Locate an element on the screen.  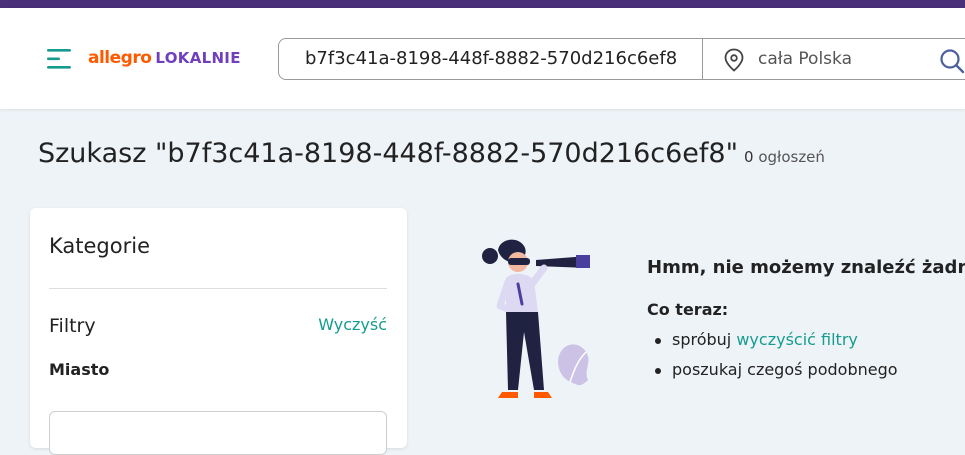
tip-text: spróbuj is located at coordinates (702, 339).